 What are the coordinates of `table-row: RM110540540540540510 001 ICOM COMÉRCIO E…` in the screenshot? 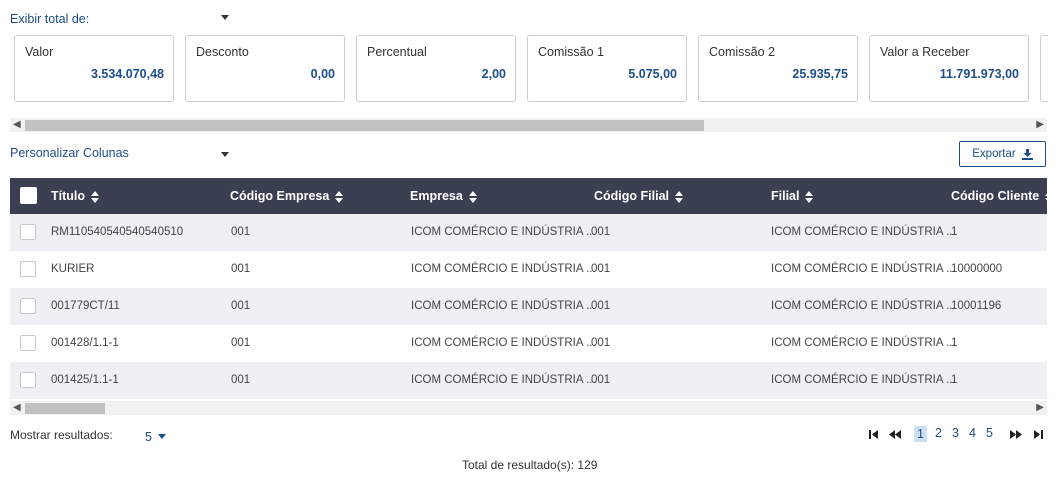 It's located at (528, 232).